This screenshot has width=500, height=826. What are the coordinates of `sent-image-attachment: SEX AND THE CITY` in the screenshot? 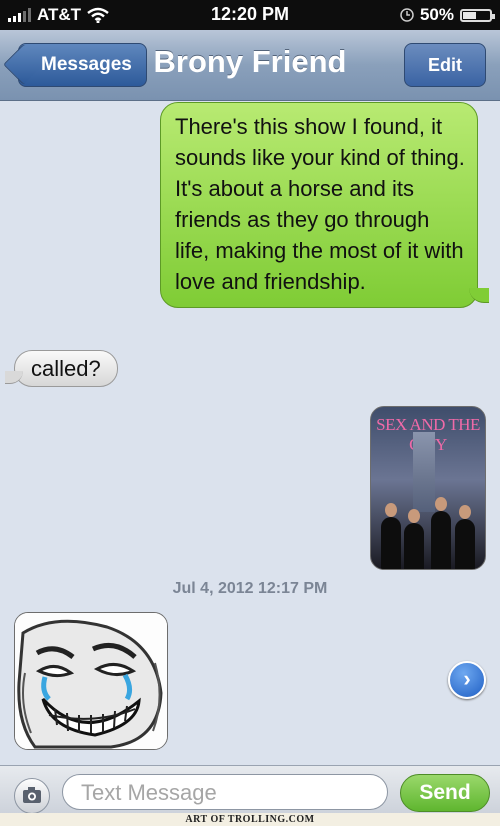 It's located at (428, 488).